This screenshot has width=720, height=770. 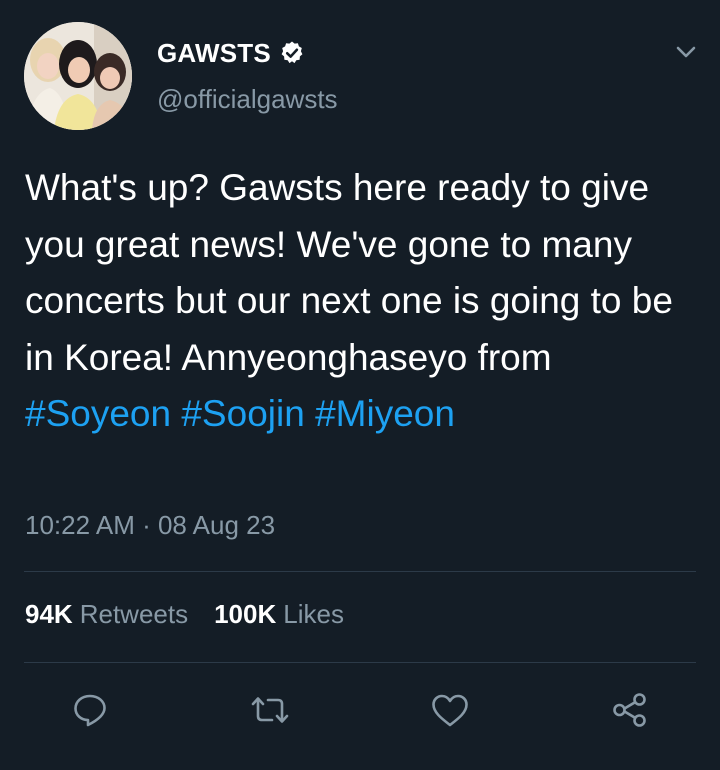 I want to click on verified-badge-icon, so click(x=292, y=52).